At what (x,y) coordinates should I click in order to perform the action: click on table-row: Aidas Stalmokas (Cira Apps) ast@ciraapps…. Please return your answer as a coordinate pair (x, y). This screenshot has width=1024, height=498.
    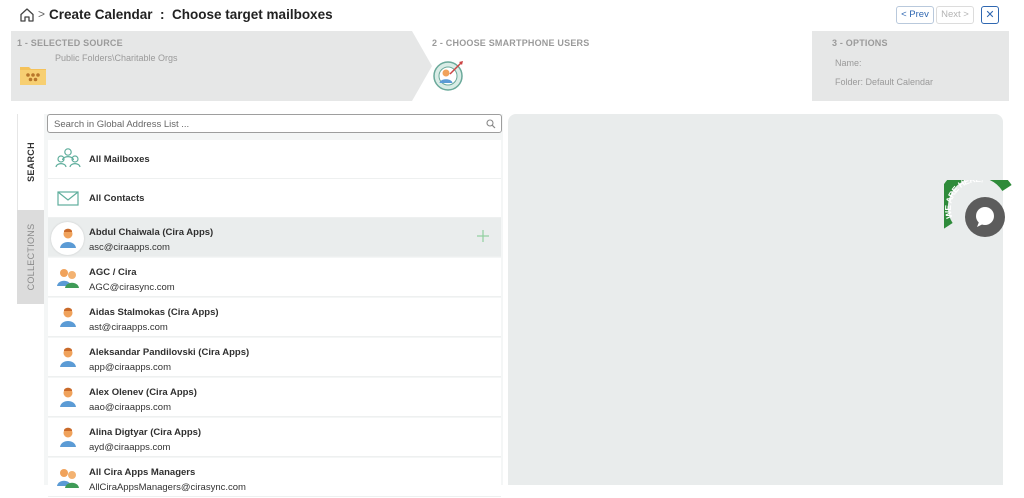
    Looking at the image, I should click on (274, 317).